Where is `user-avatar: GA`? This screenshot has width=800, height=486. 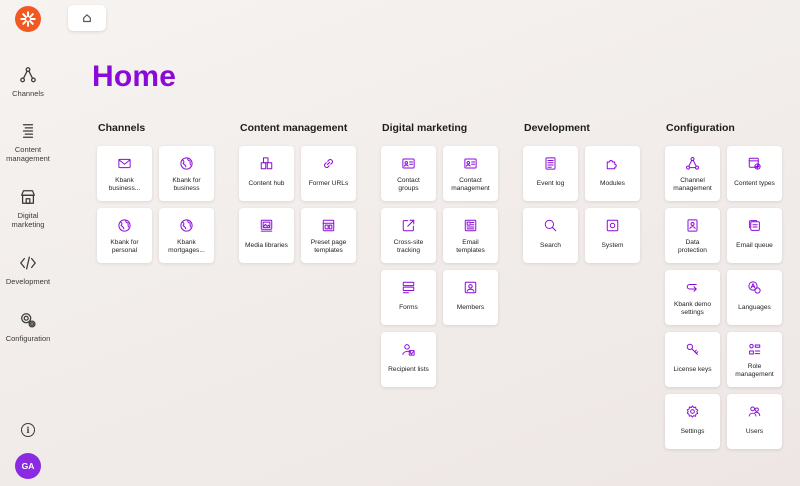 user-avatar: GA is located at coordinates (28, 466).